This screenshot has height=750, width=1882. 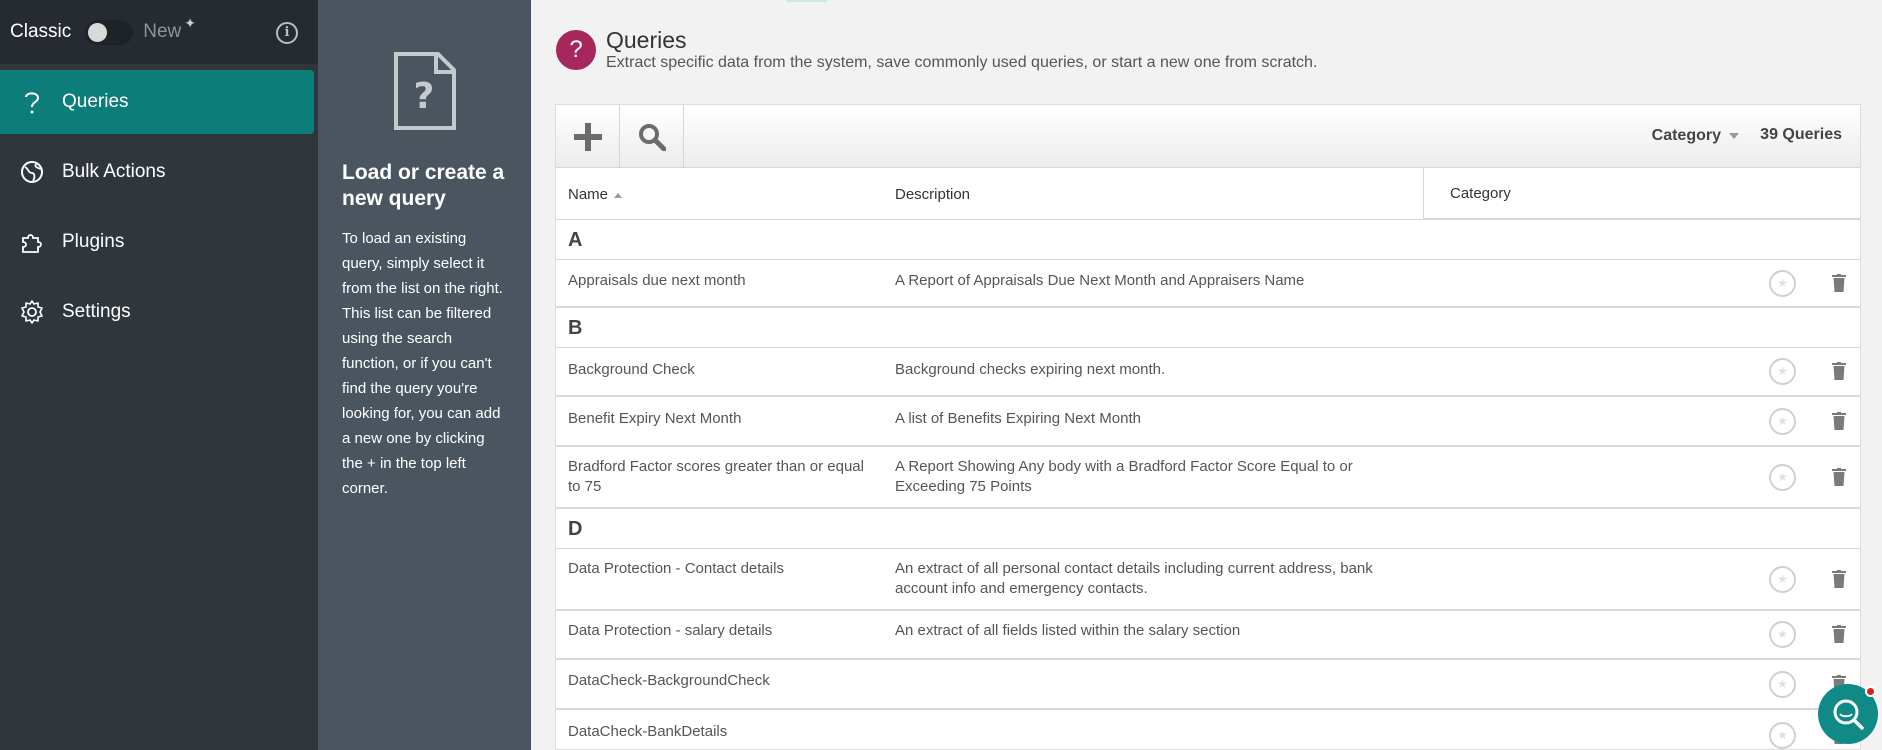 What do you see at coordinates (157, 102) in the screenshot?
I see `sidebar-item-queries: Queries` at bounding box center [157, 102].